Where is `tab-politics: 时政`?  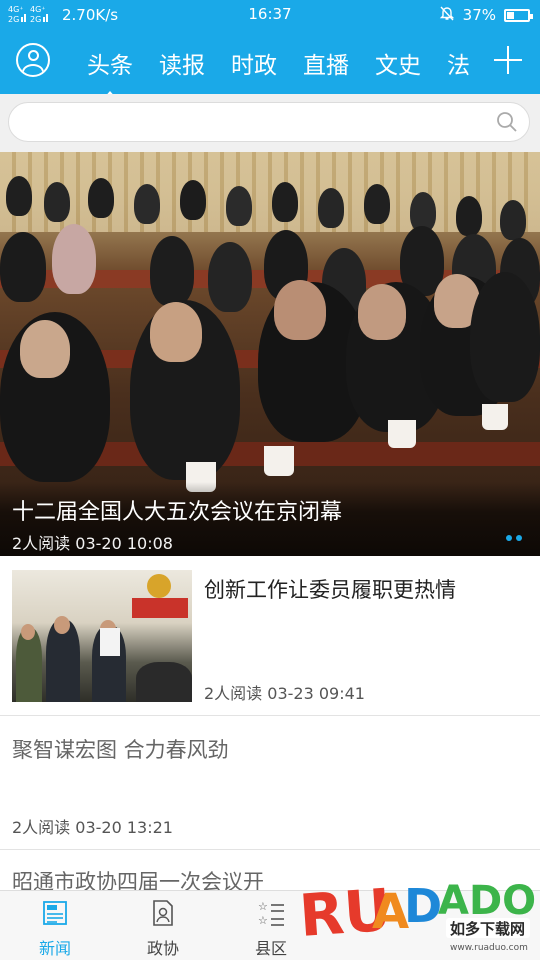 tab-politics: 时政 is located at coordinates (254, 63).